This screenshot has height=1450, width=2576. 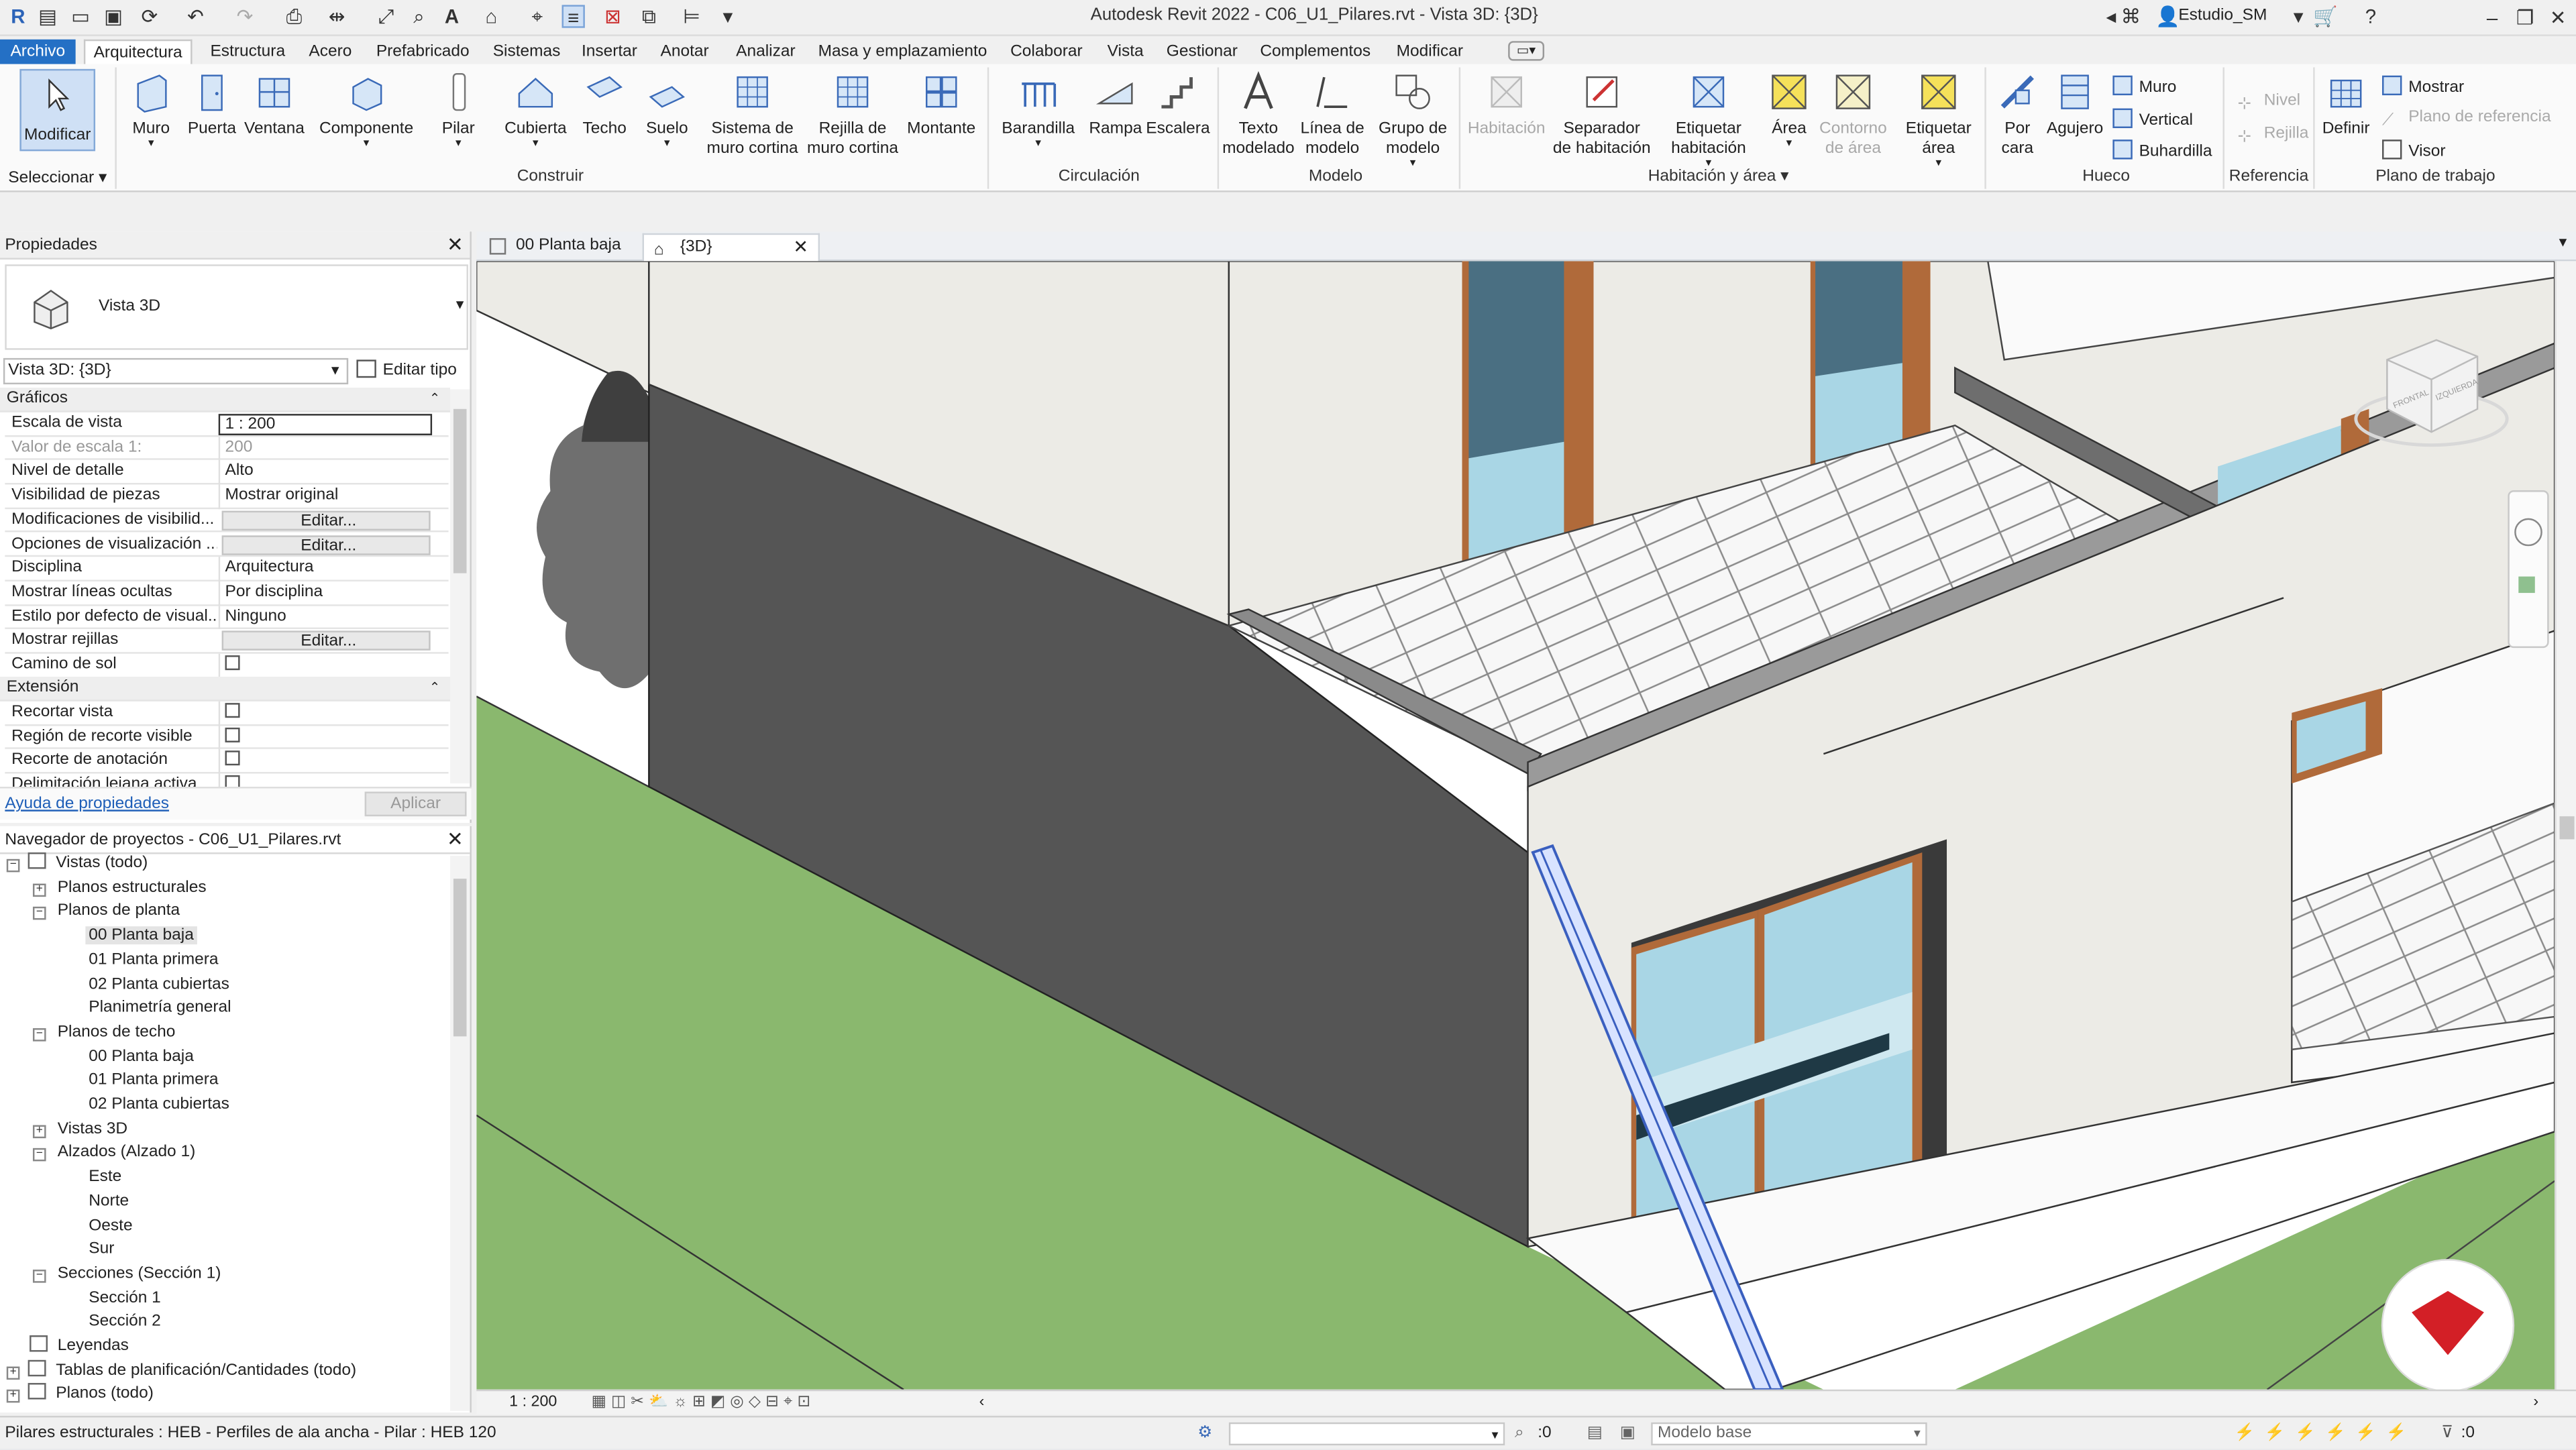 What do you see at coordinates (1412, 119) in the screenshot?
I see `model-group-button: Grupo de modelo ▾` at bounding box center [1412, 119].